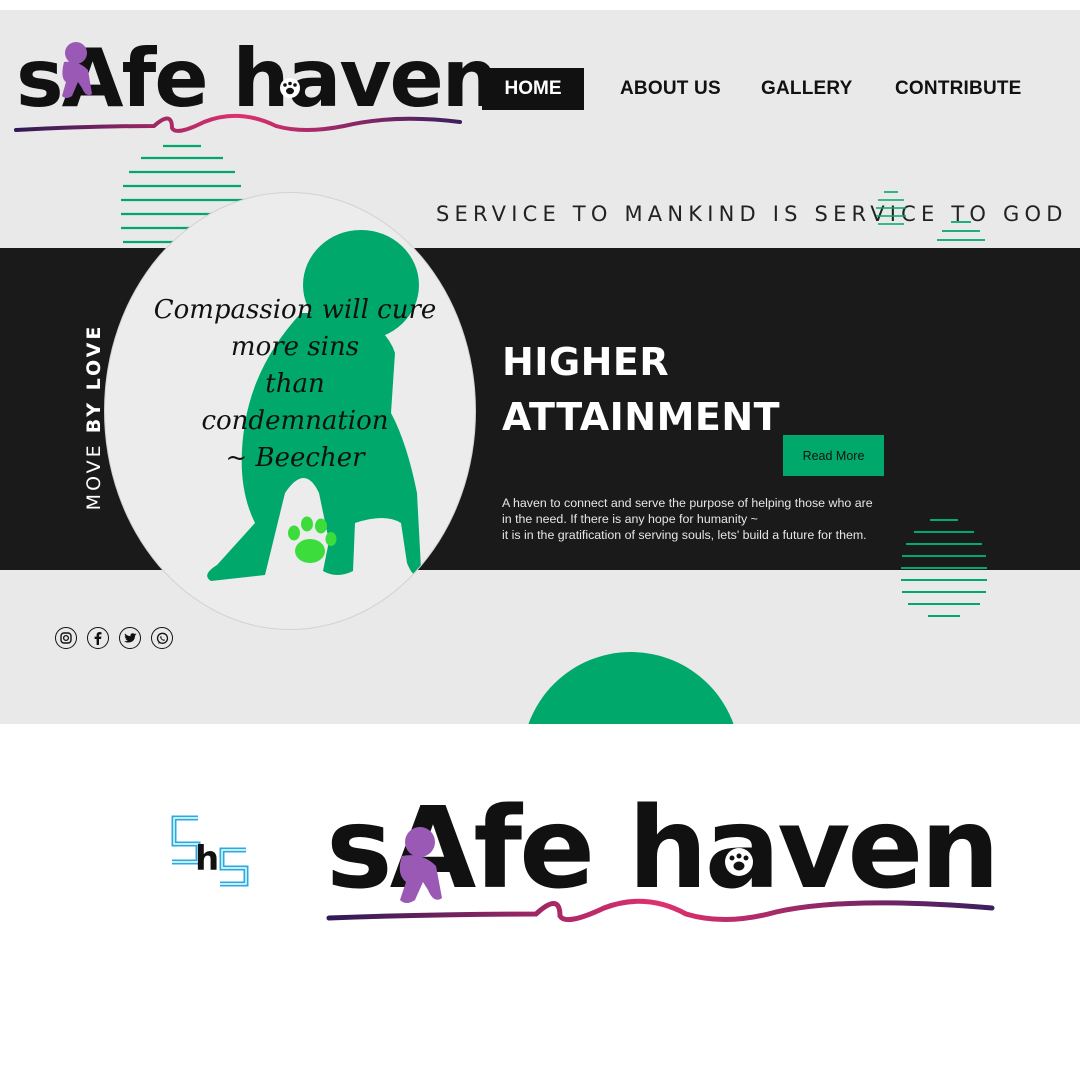  I want to click on headline-line-1: HIGHER, so click(586, 362).